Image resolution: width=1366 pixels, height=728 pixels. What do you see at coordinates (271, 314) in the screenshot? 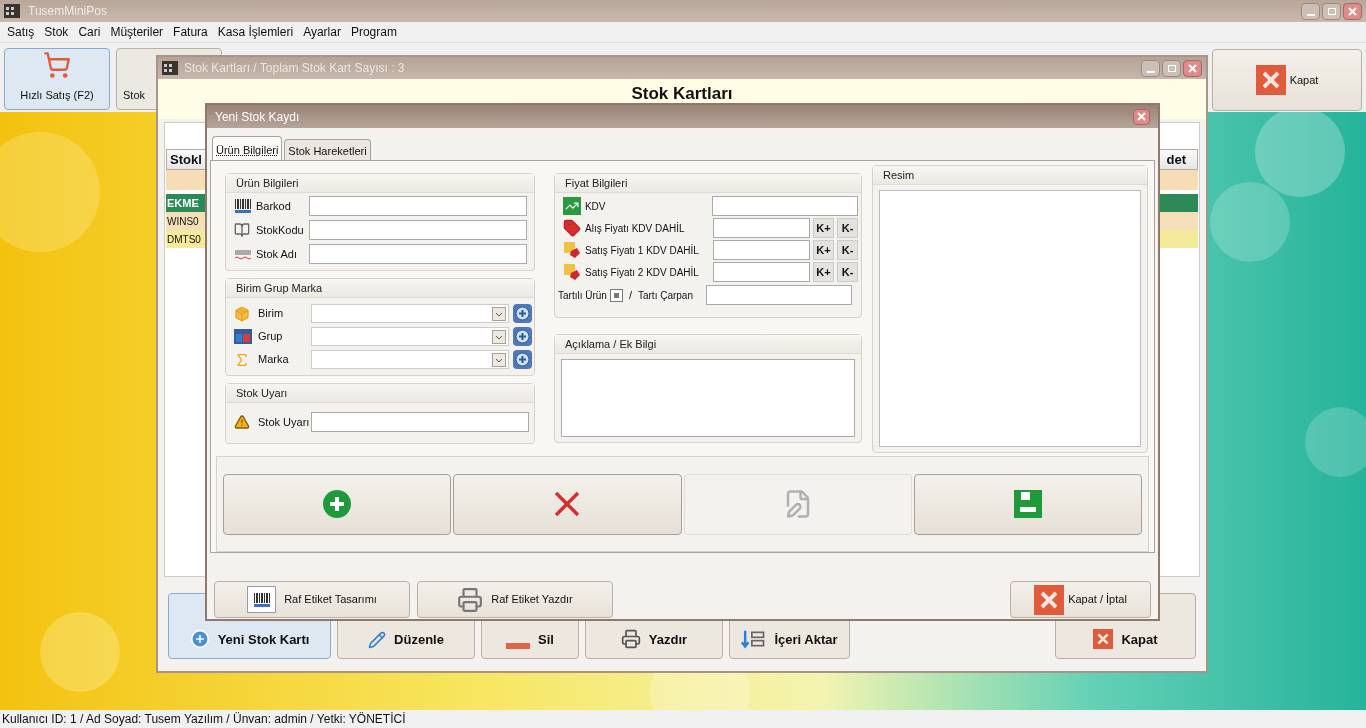
I see `field-label: Birim` at bounding box center [271, 314].